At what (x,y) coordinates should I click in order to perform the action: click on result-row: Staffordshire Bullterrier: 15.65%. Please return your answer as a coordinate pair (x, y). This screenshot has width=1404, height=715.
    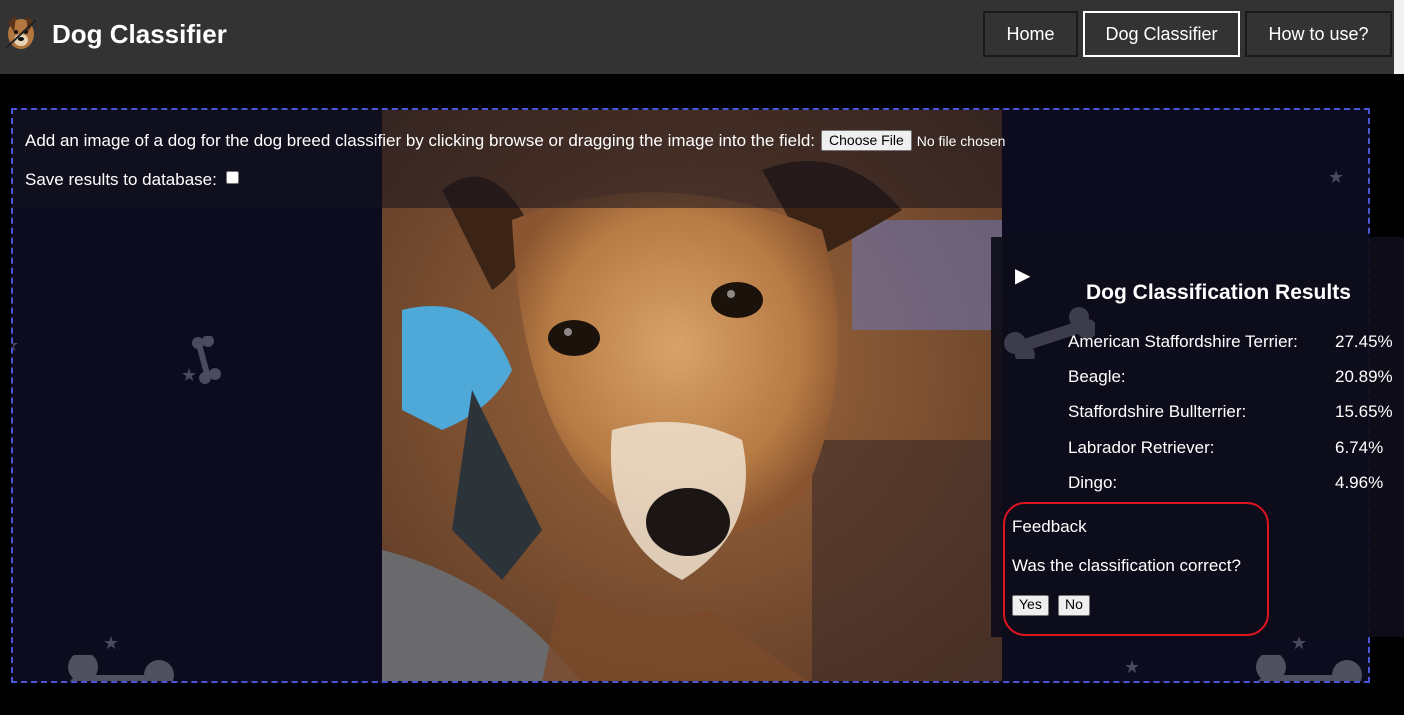
    Looking at the image, I should click on (1233, 412).